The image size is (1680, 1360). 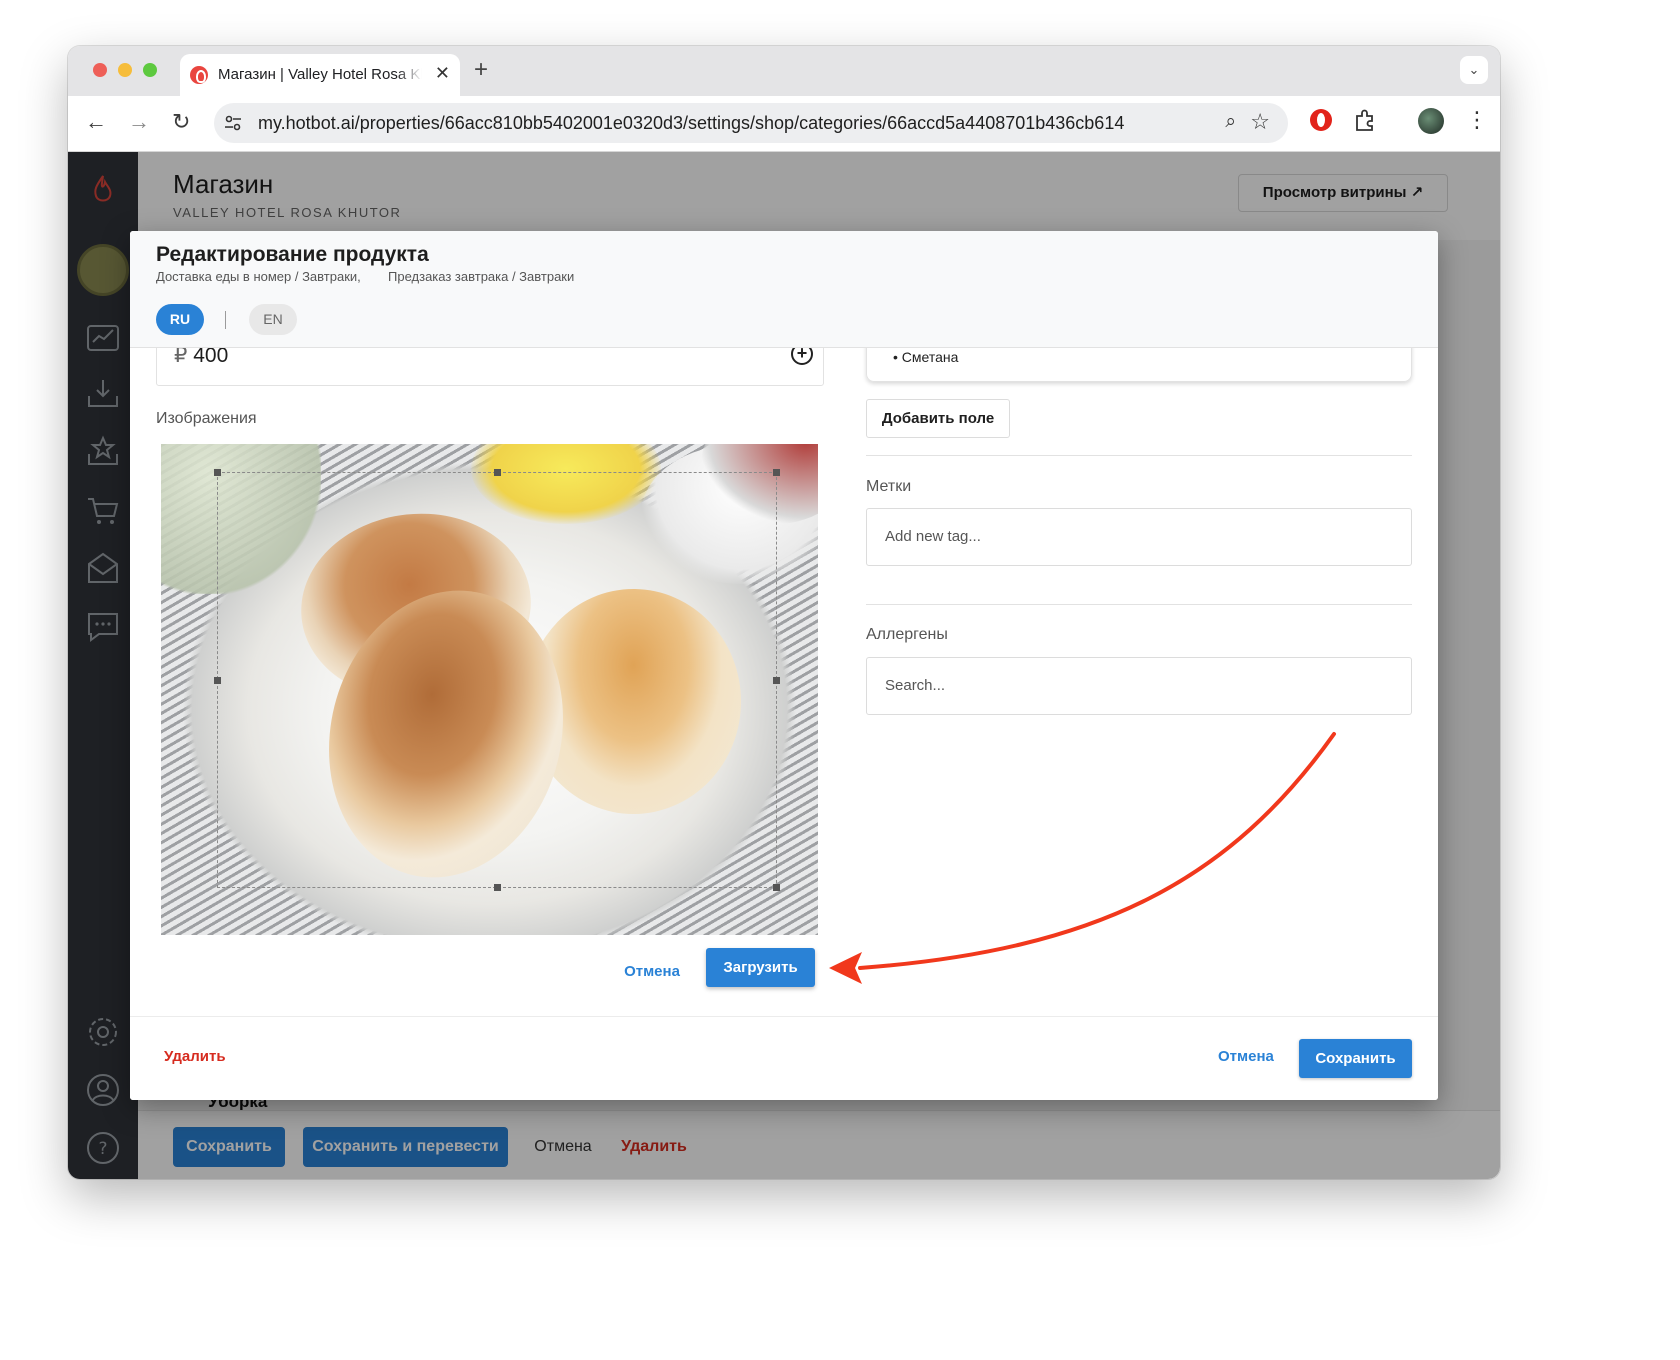 What do you see at coordinates (907, 634) in the screenshot?
I see `allergens-label: Аллергены` at bounding box center [907, 634].